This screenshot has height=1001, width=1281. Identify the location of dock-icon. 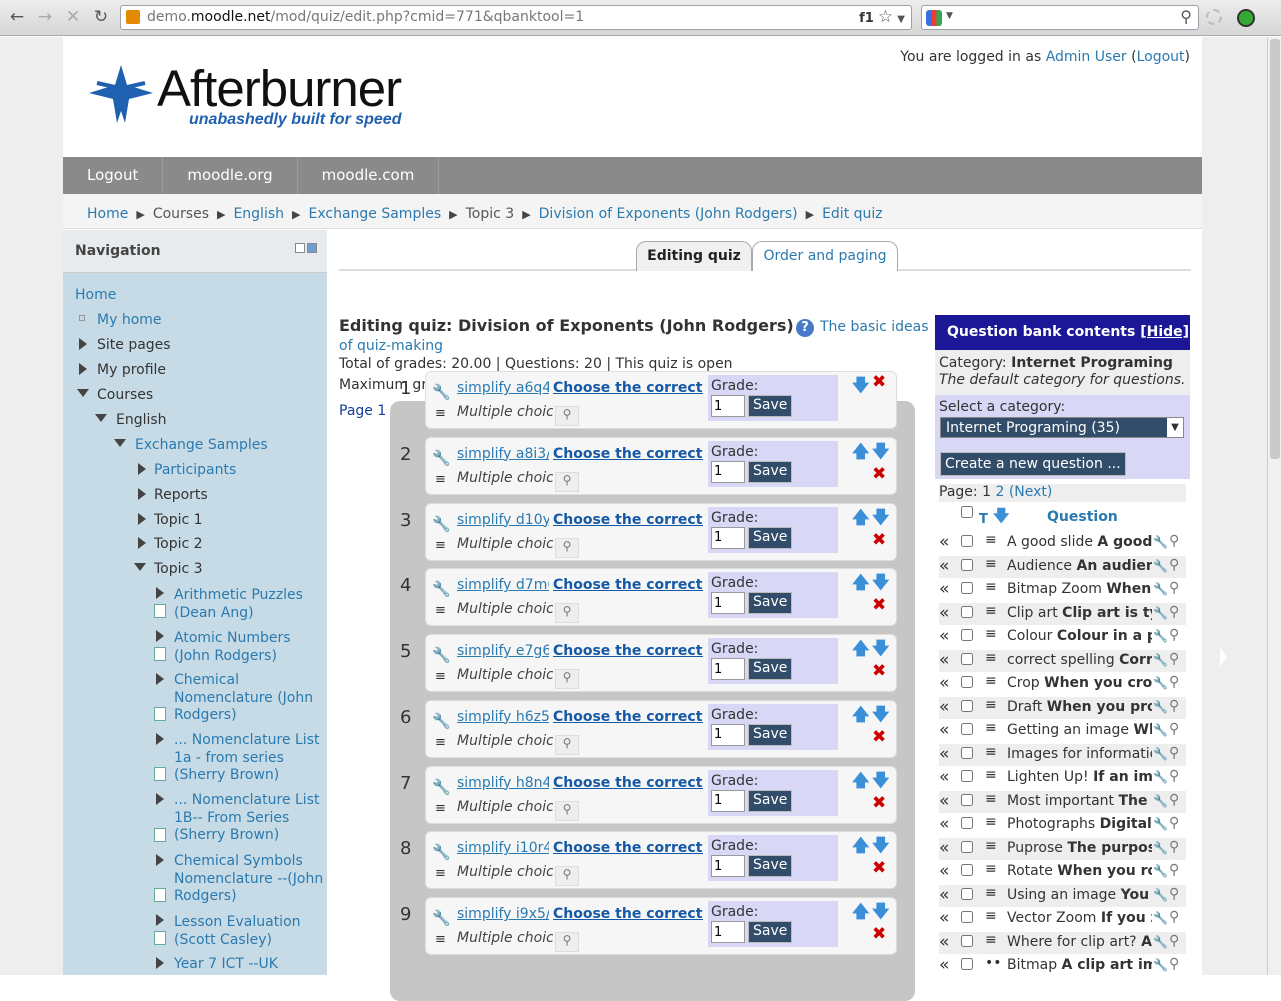
(312, 248).